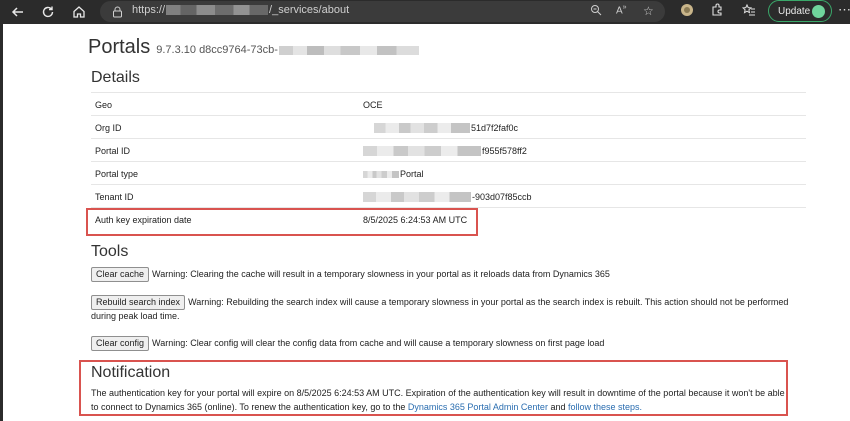 This screenshot has width=850, height=421. What do you see at coordinates (114, 197) in the screenshot?
I see `tenant-id-label: Tenant ID` at bounding box center [114, 197].